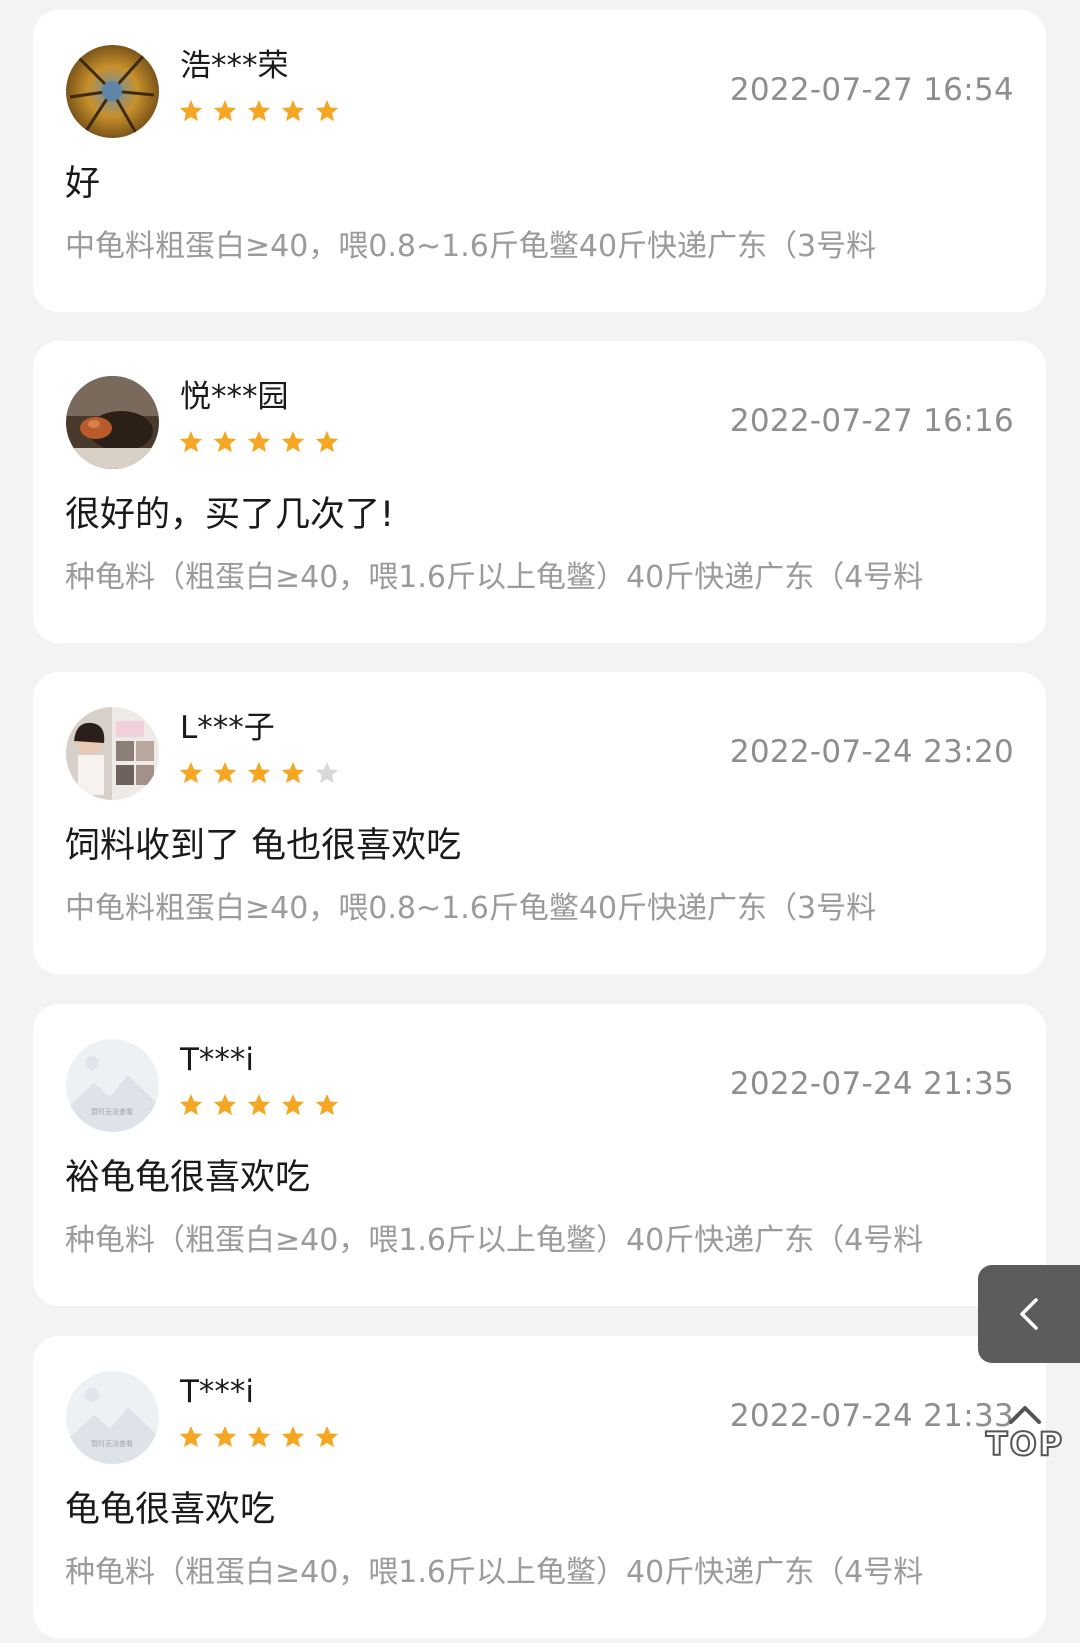  What do you see at coordinates (871, 421) in the screenshot?
I see `review-time: 2022-07-27 16:16` at bounding box center [871, 421].